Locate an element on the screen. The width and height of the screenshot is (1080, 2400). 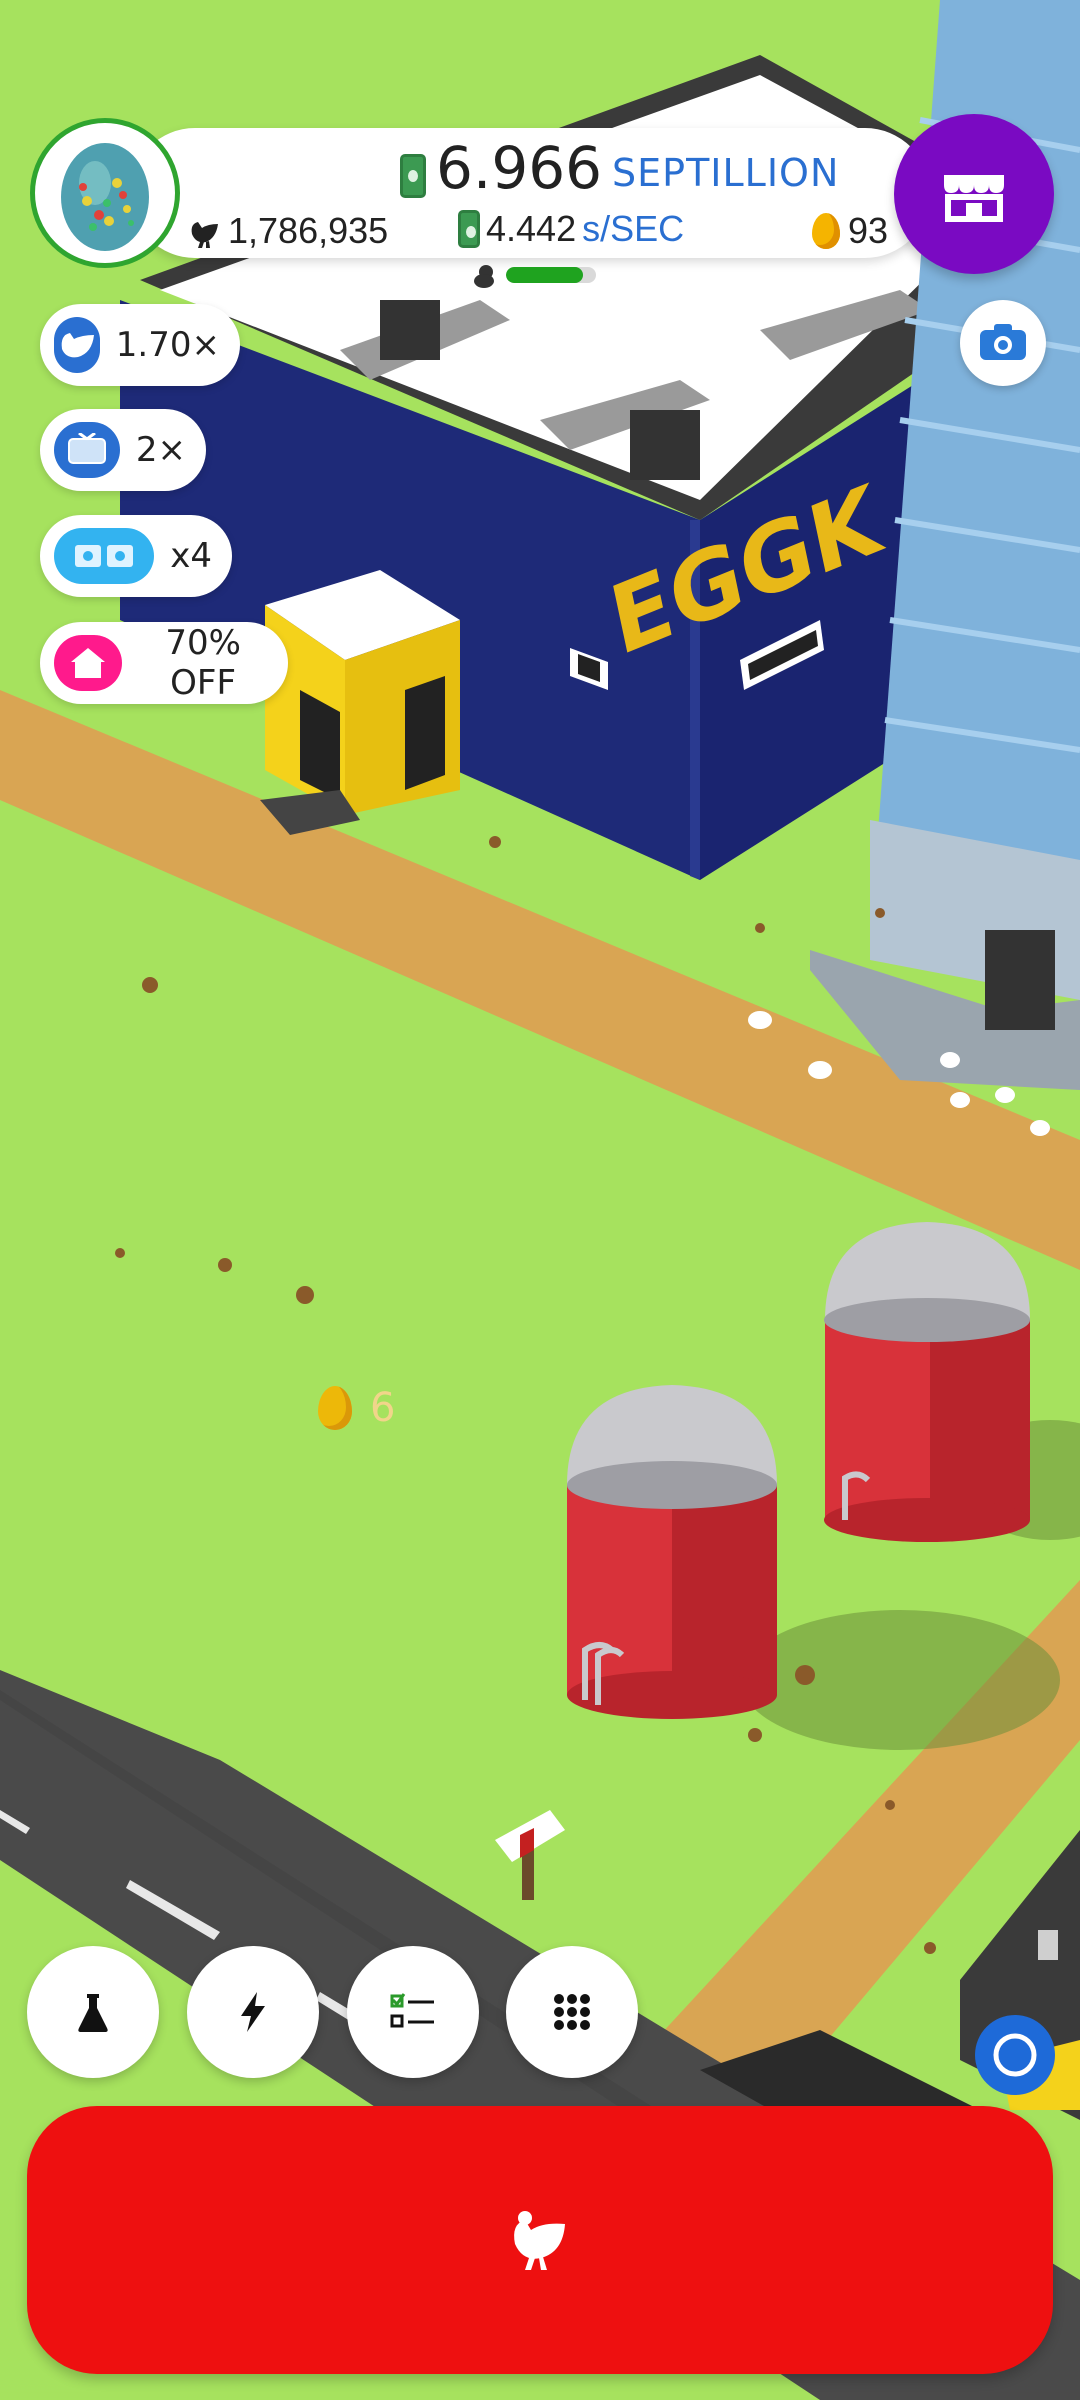
boost-label: 1.70× is located at coordinates (167, 345).